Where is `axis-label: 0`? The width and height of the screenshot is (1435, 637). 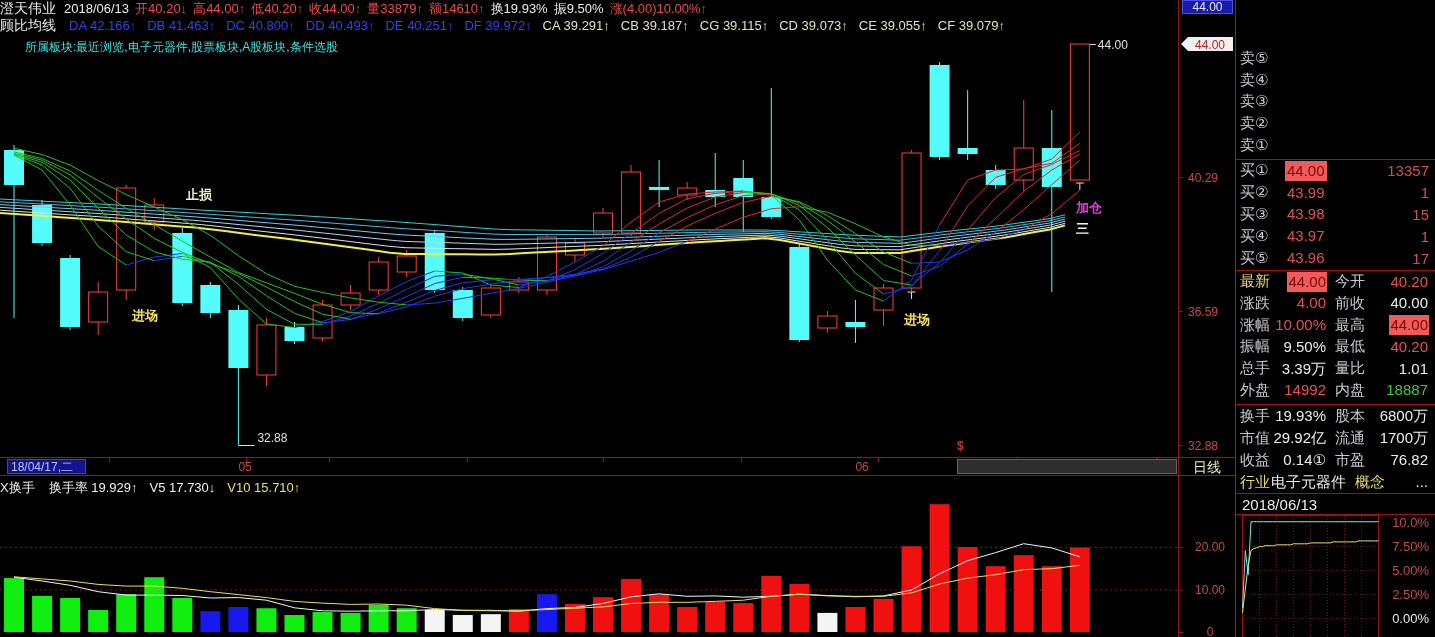
axis-label: 0 is located at coordinates (1210, 631).